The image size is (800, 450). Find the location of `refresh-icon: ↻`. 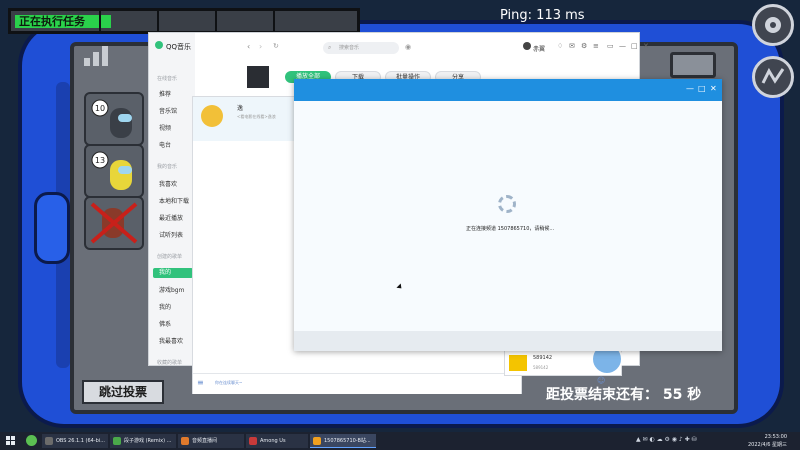

refresh-icon: ↻ is located at coordinates (276, 46).